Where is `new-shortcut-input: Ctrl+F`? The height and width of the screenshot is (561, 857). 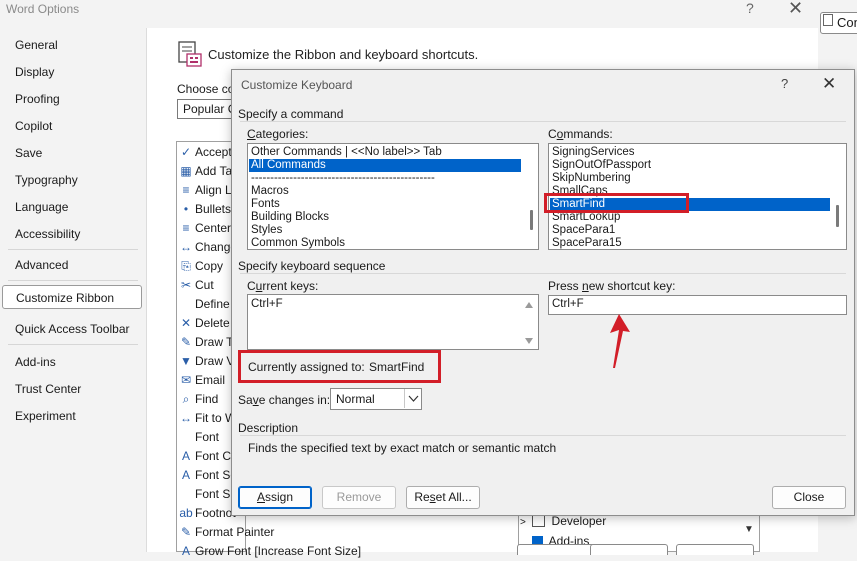 new-shortcut-input: Ctrl+F is located at coordinates (697, 305).